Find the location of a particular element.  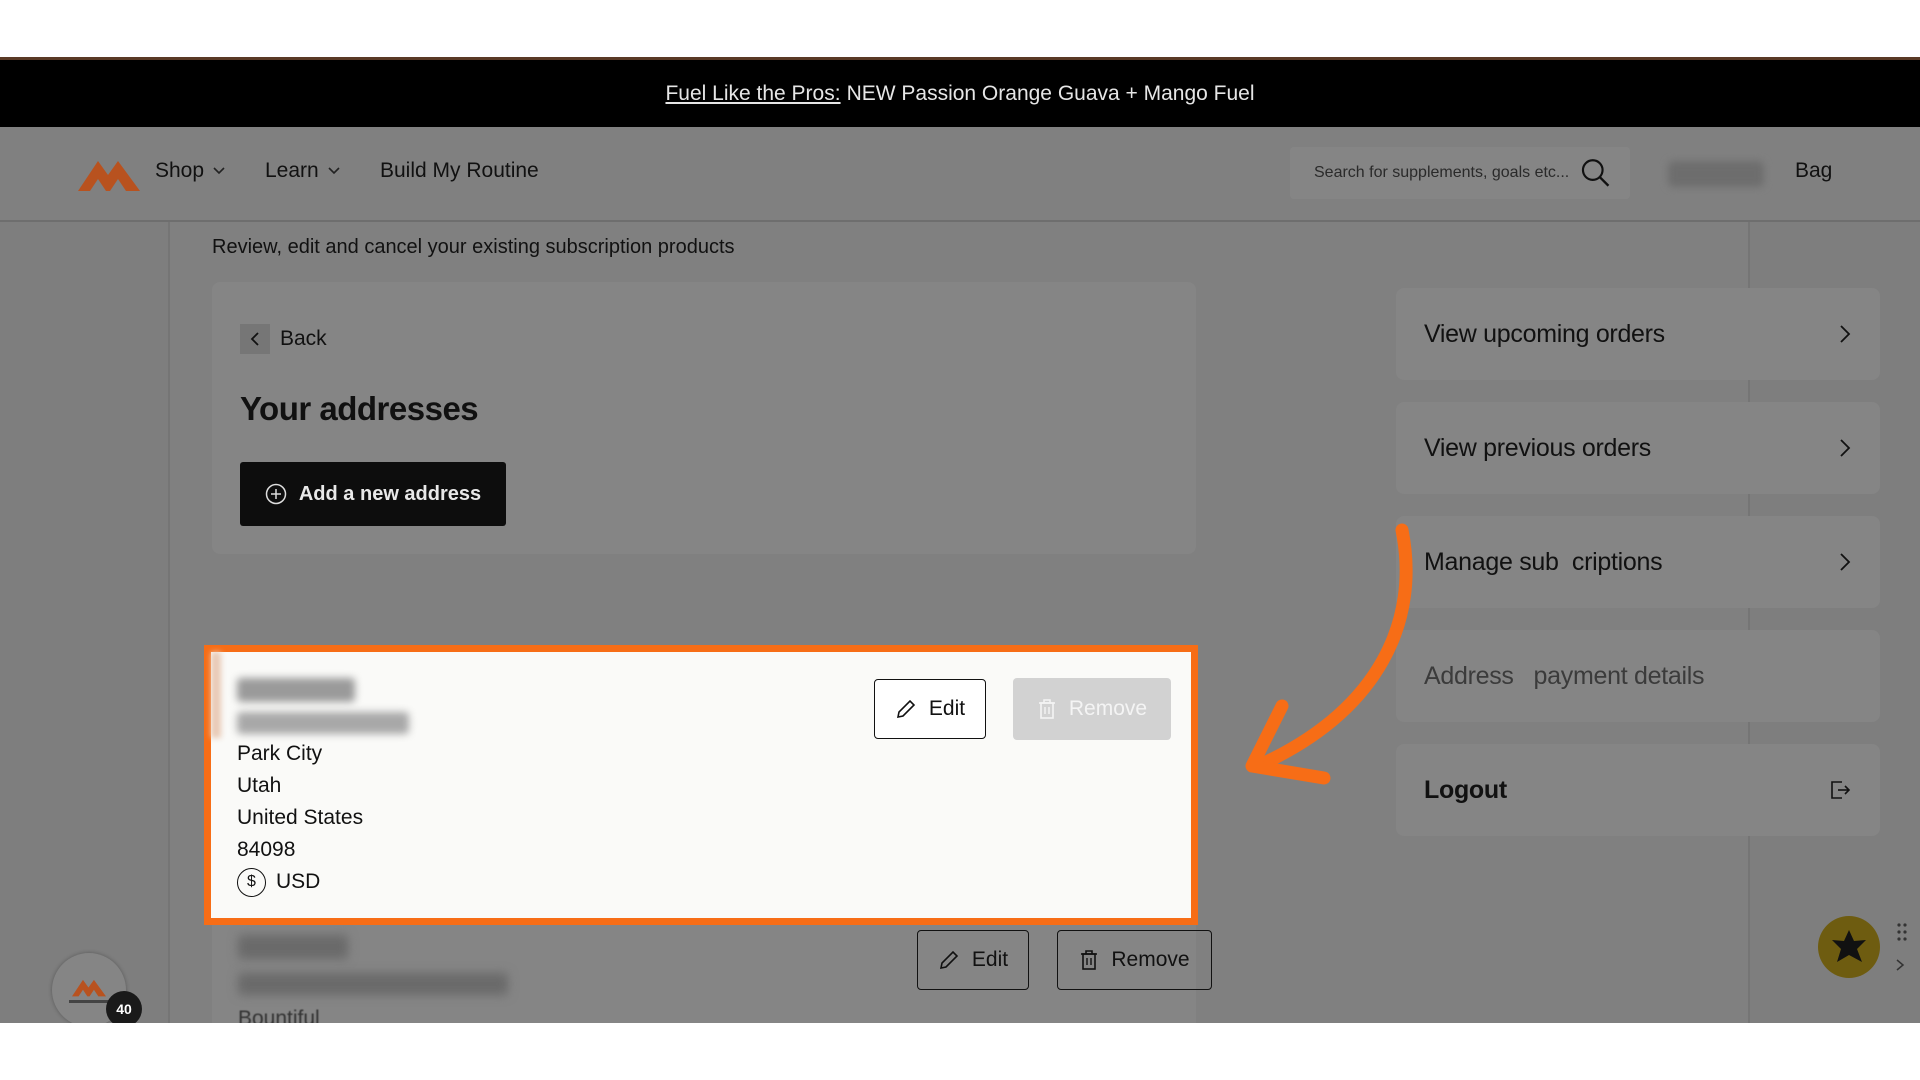

top-navigation: Shop Learn Build My Routine Bag is located at coordinates (960, 174).